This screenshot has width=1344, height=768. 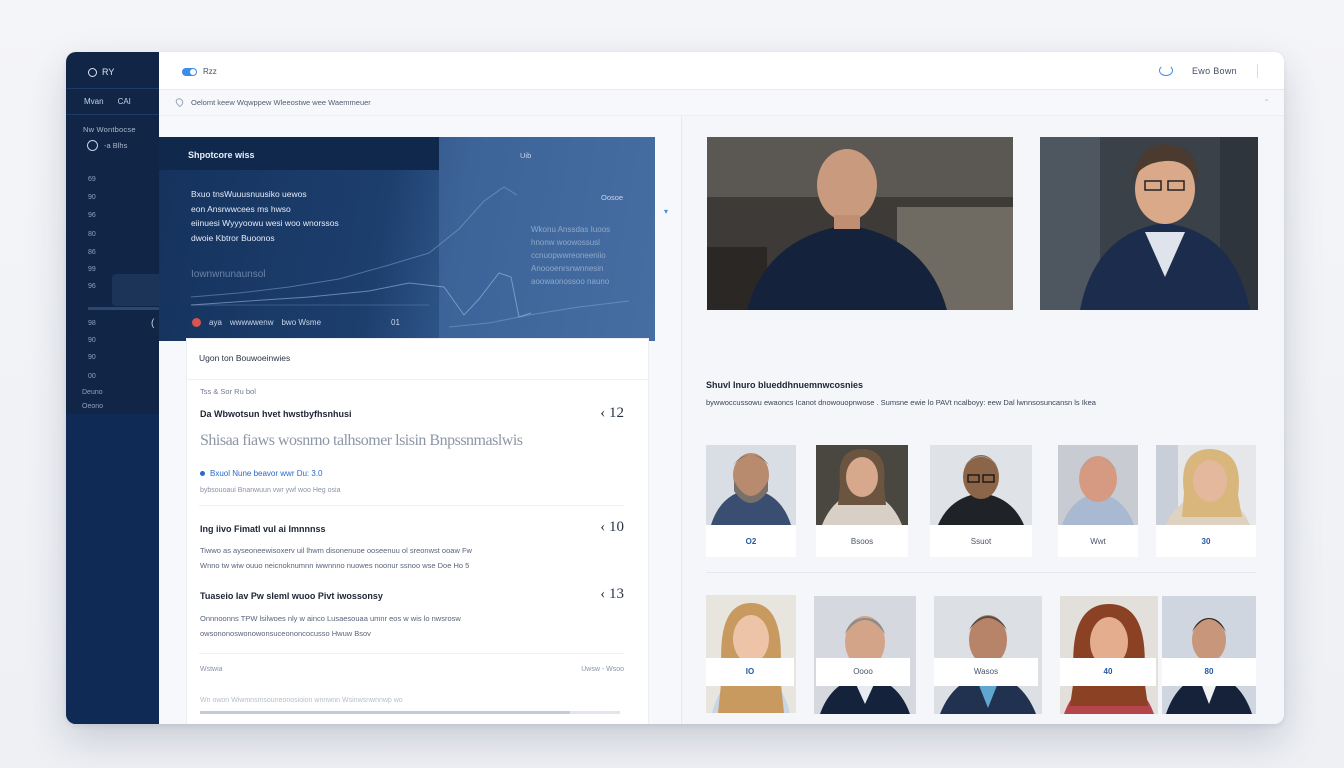 I want to click on person-card: O2, so click(x=751, y=501).